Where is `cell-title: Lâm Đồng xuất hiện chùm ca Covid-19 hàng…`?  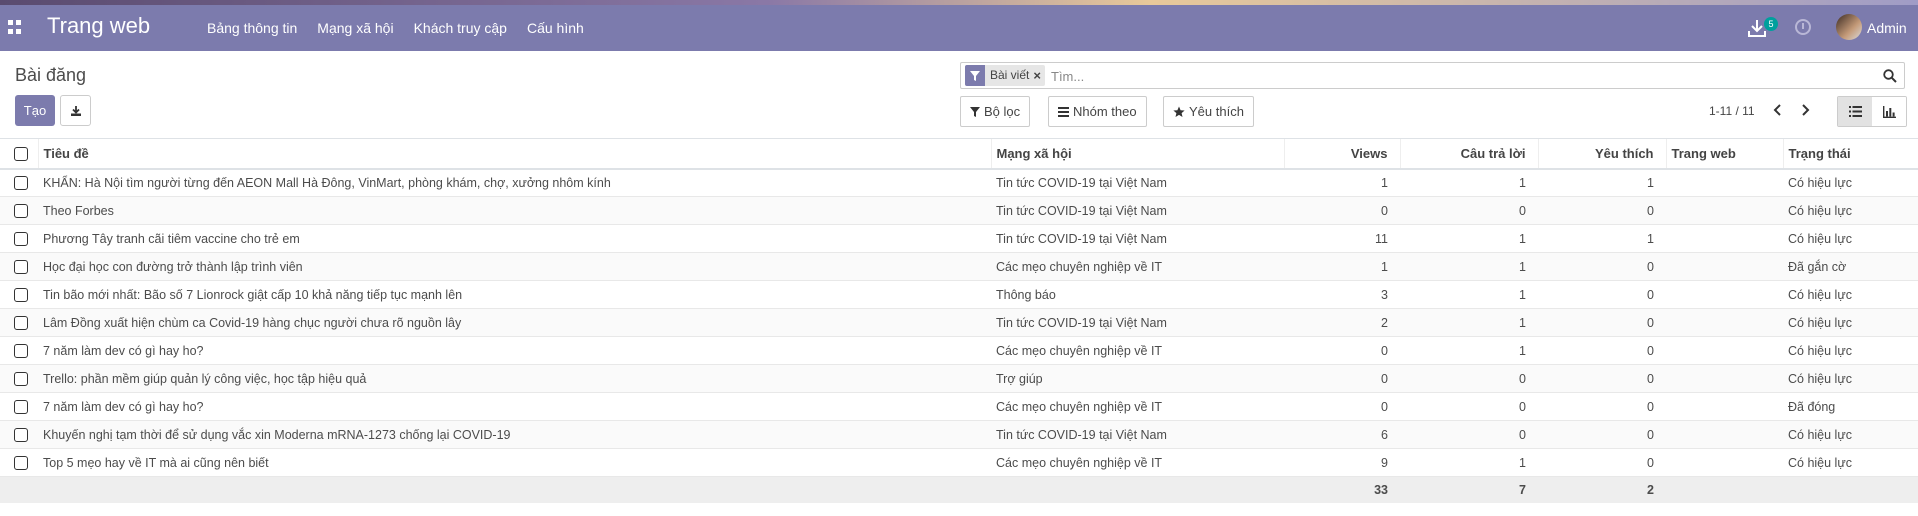 cell-title: Lâm Đồng xuất hiện chùm ca Covid-19 hàng… is located at coordinates (514, 322).